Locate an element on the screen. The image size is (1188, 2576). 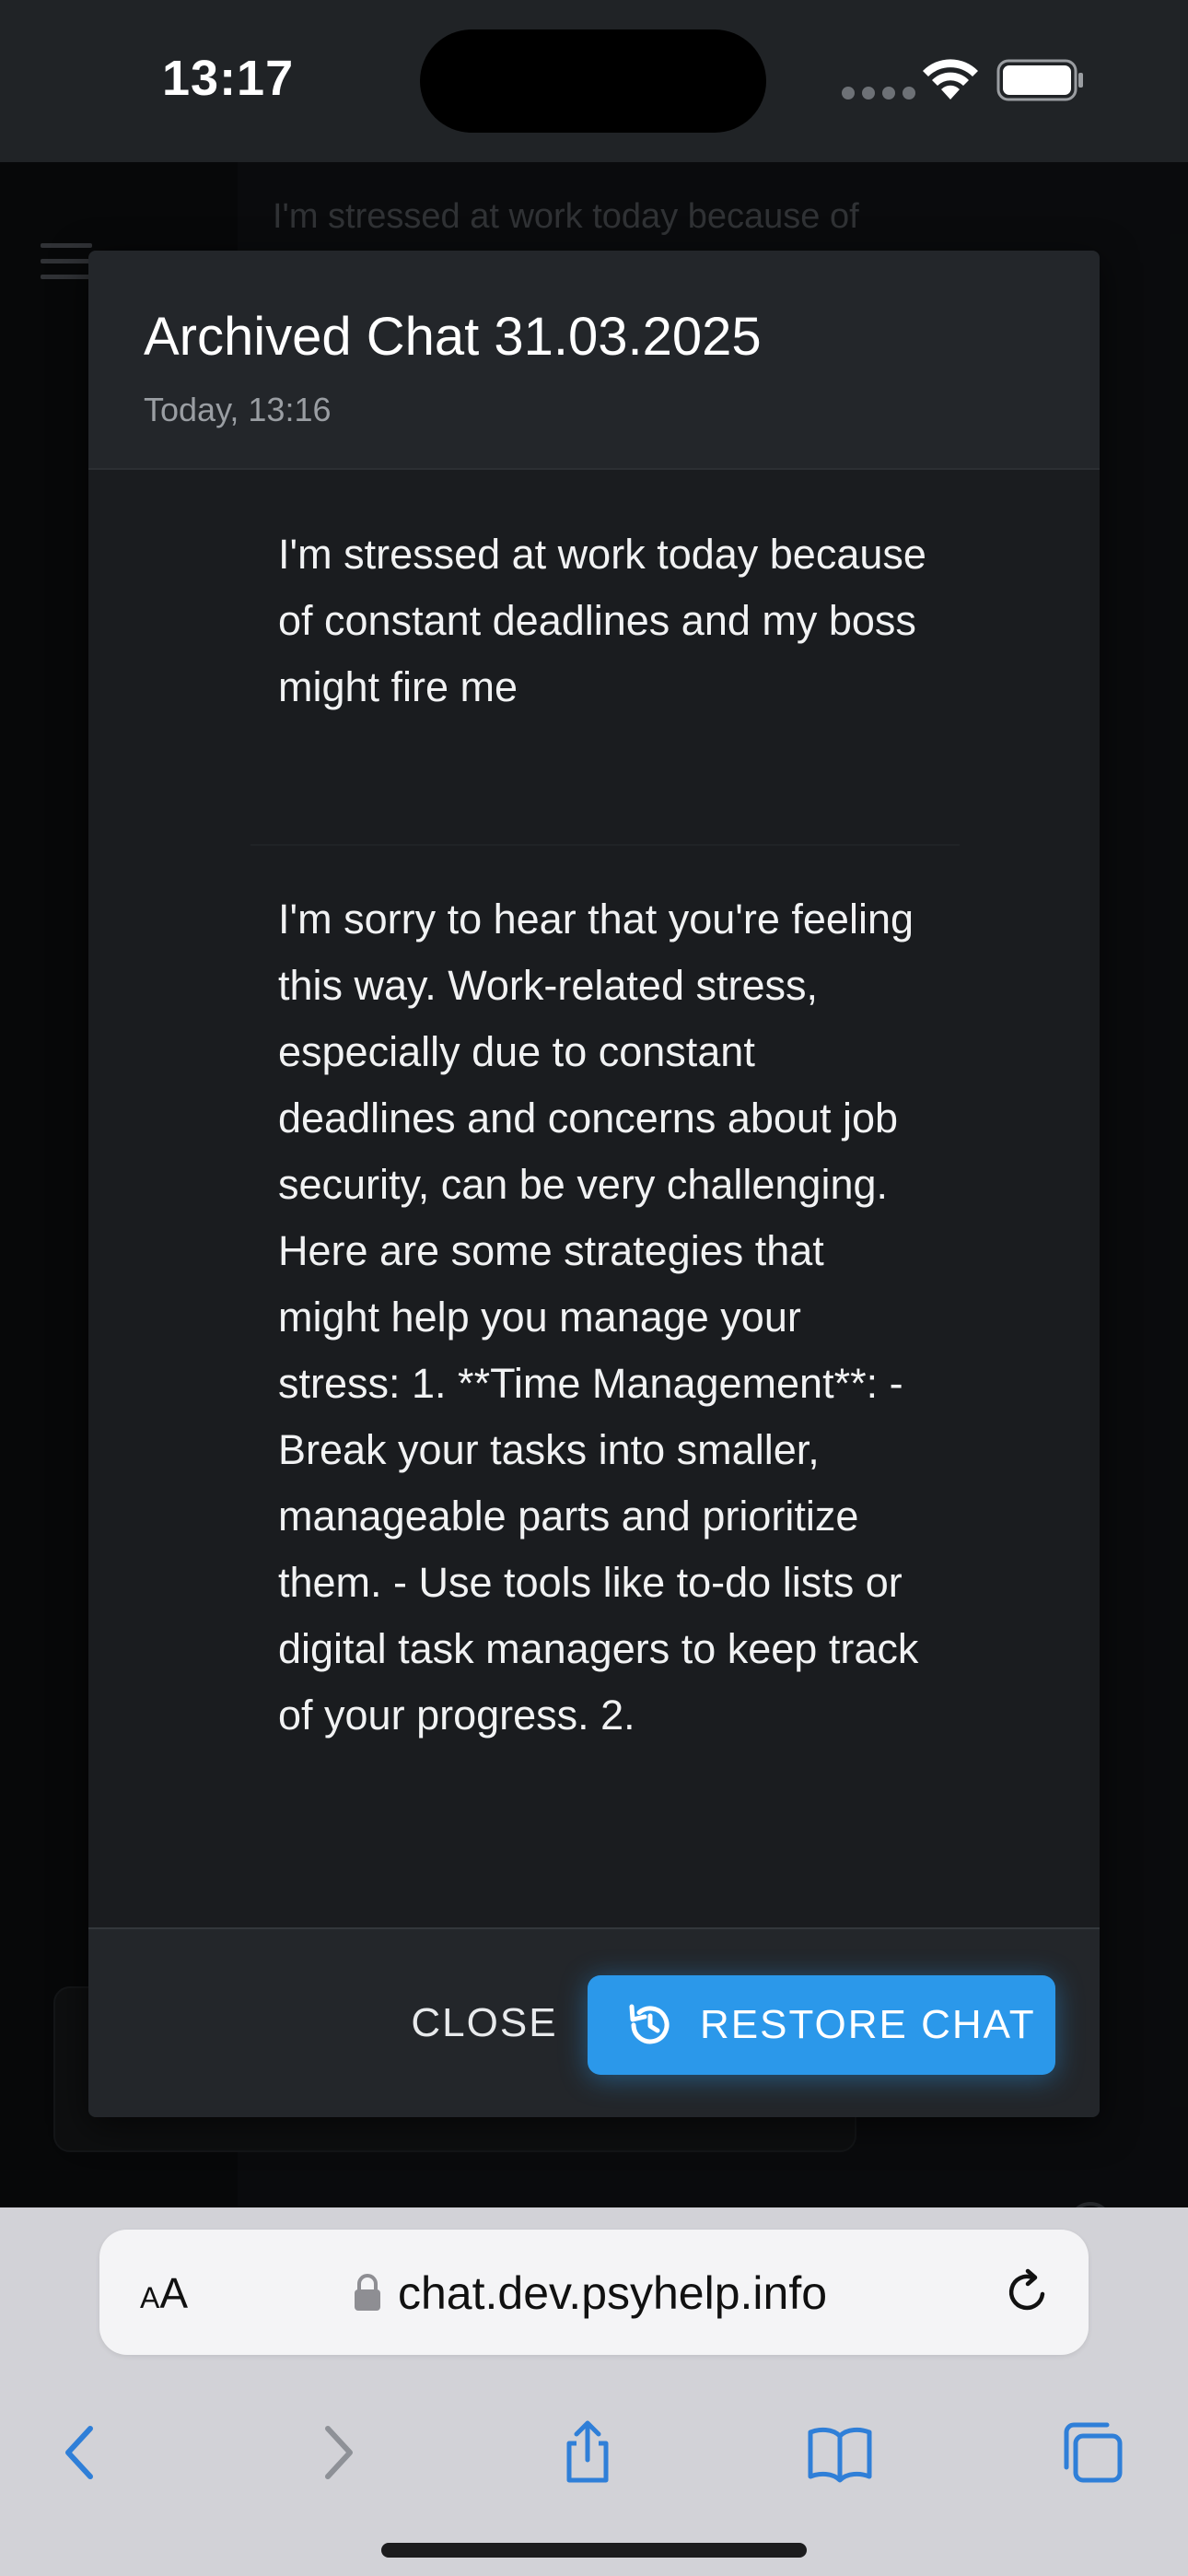
browser-toolbar: AA chat.dev.psyhelp.info is located at coordinates (594, 2391).